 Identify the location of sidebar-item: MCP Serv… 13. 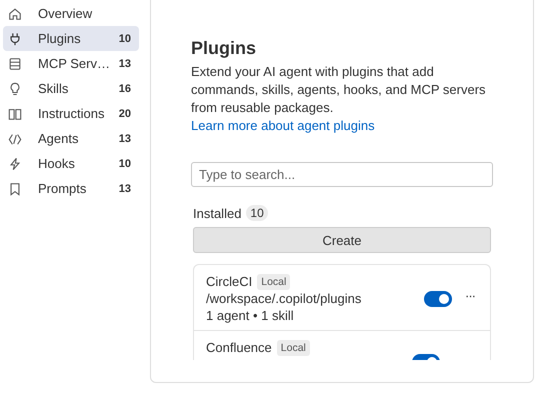
(71, 63).